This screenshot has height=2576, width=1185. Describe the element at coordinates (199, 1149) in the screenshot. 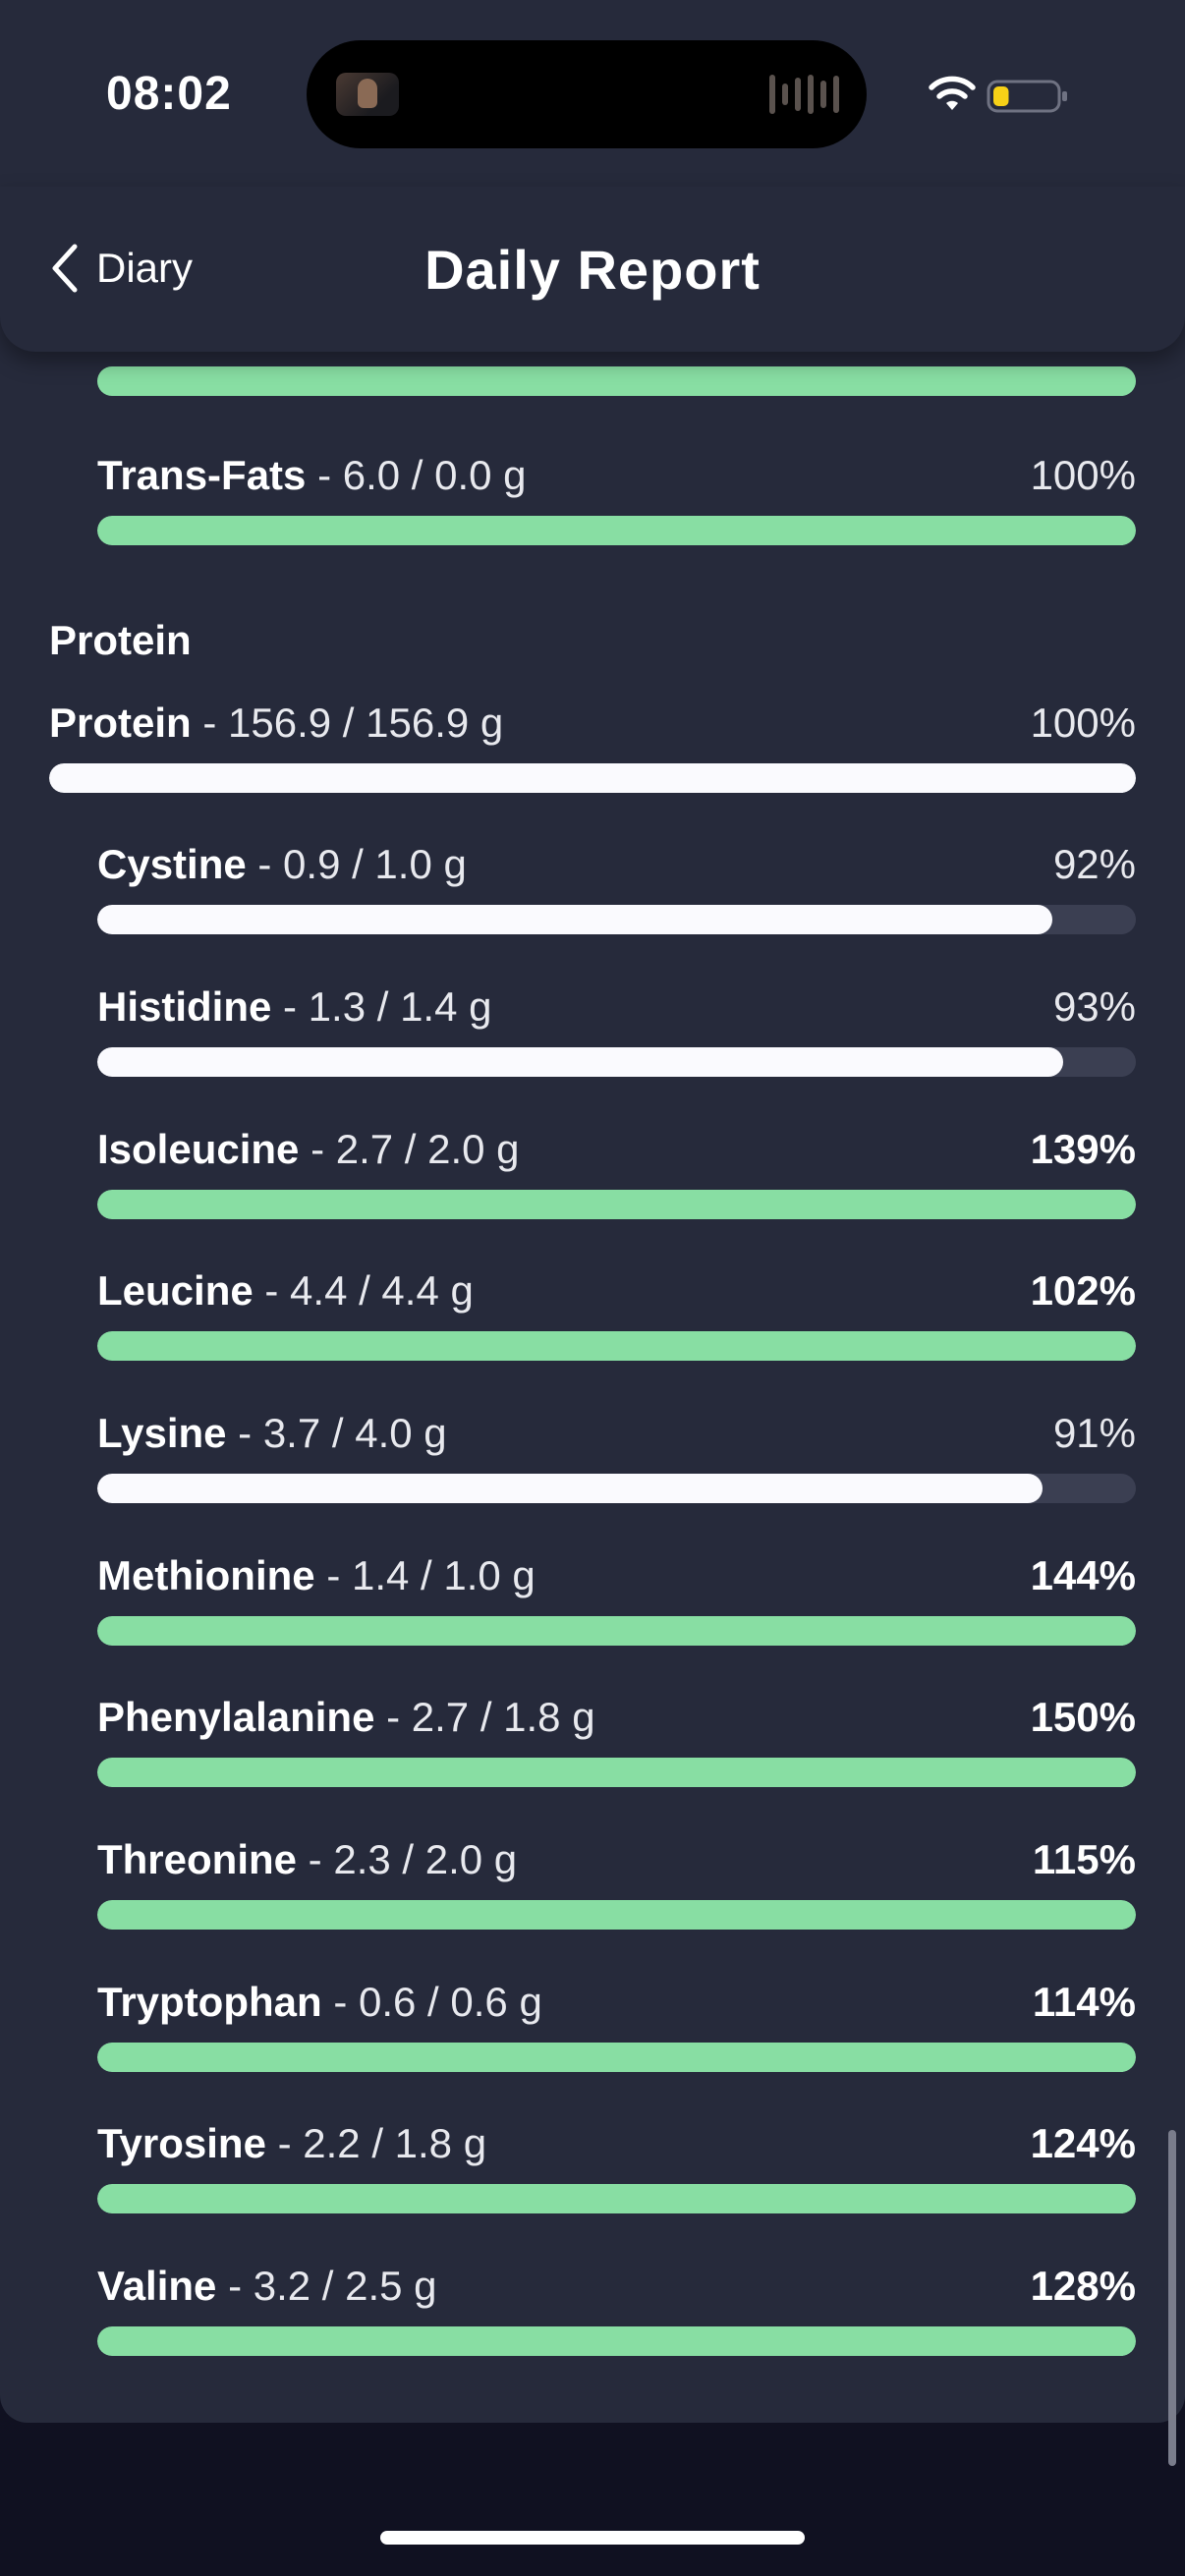

I see `nutrient-name: Isoleucine` at that location.